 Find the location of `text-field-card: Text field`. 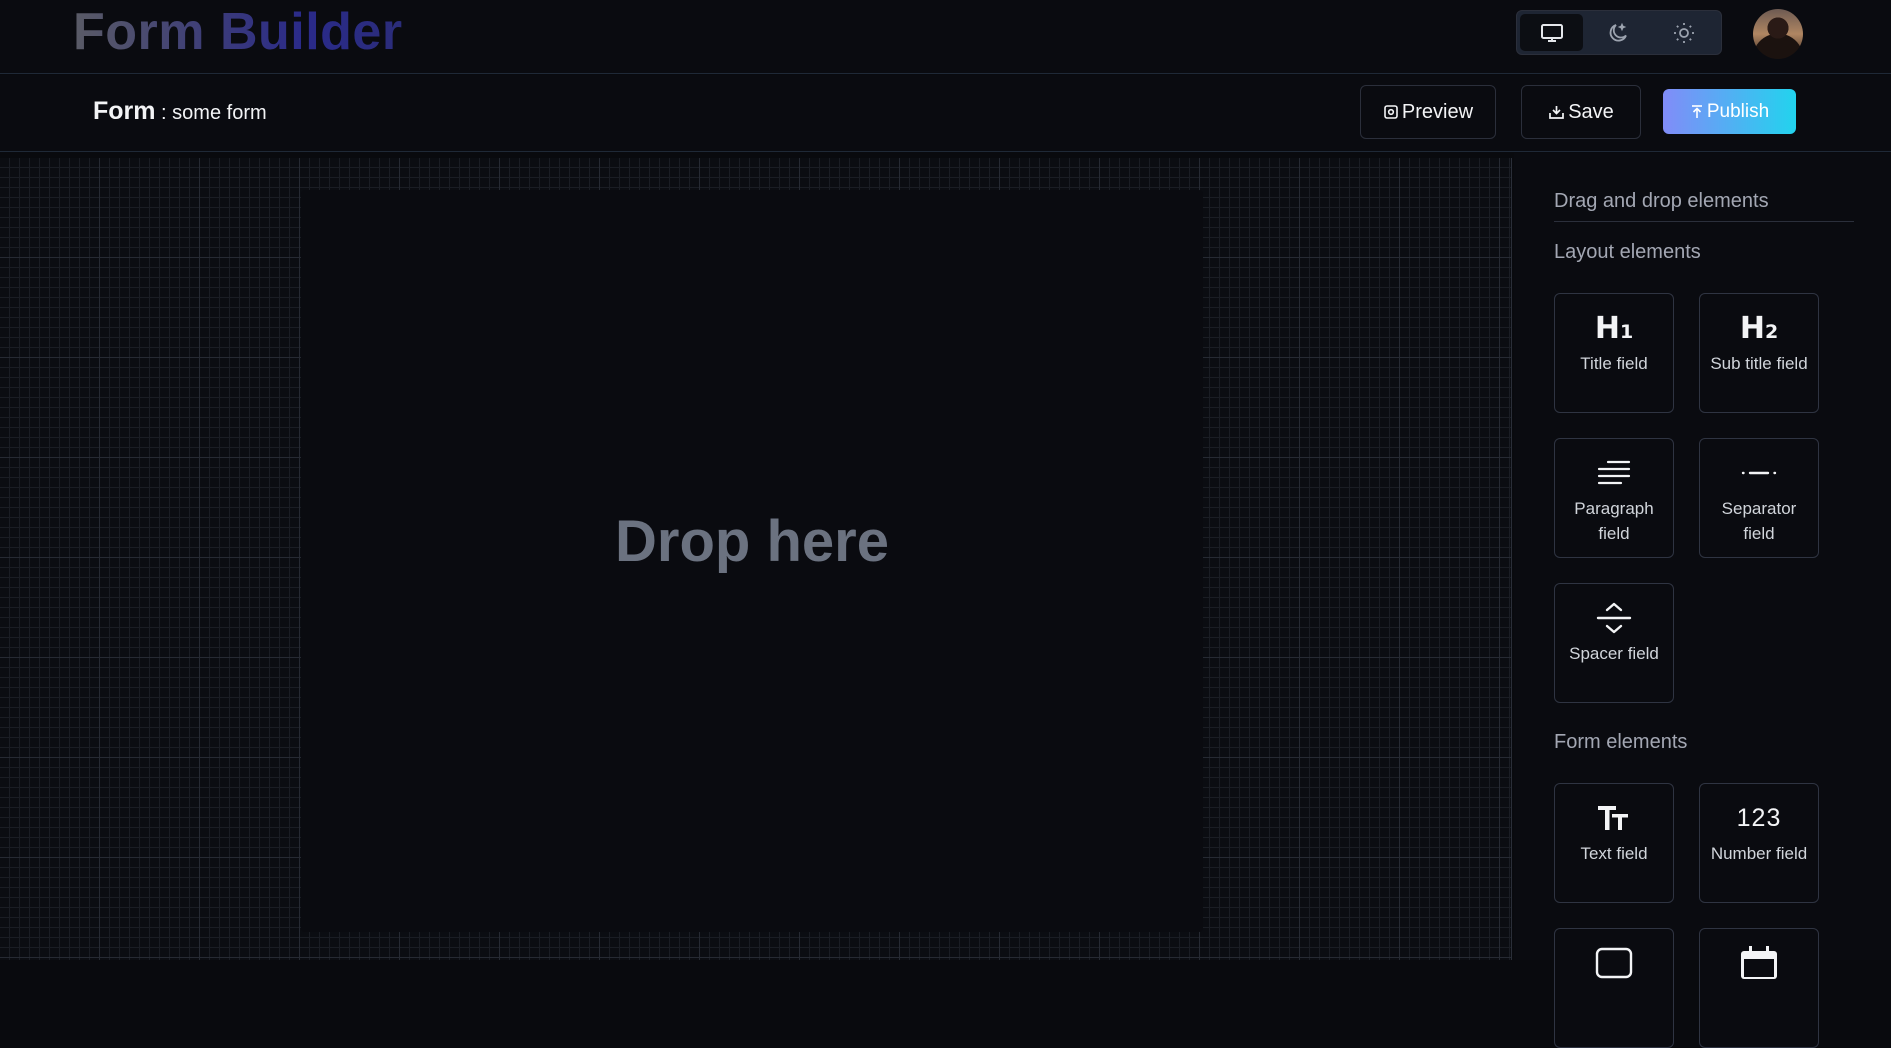

text-field-card: Text field is located at coordinates (1614, 843).